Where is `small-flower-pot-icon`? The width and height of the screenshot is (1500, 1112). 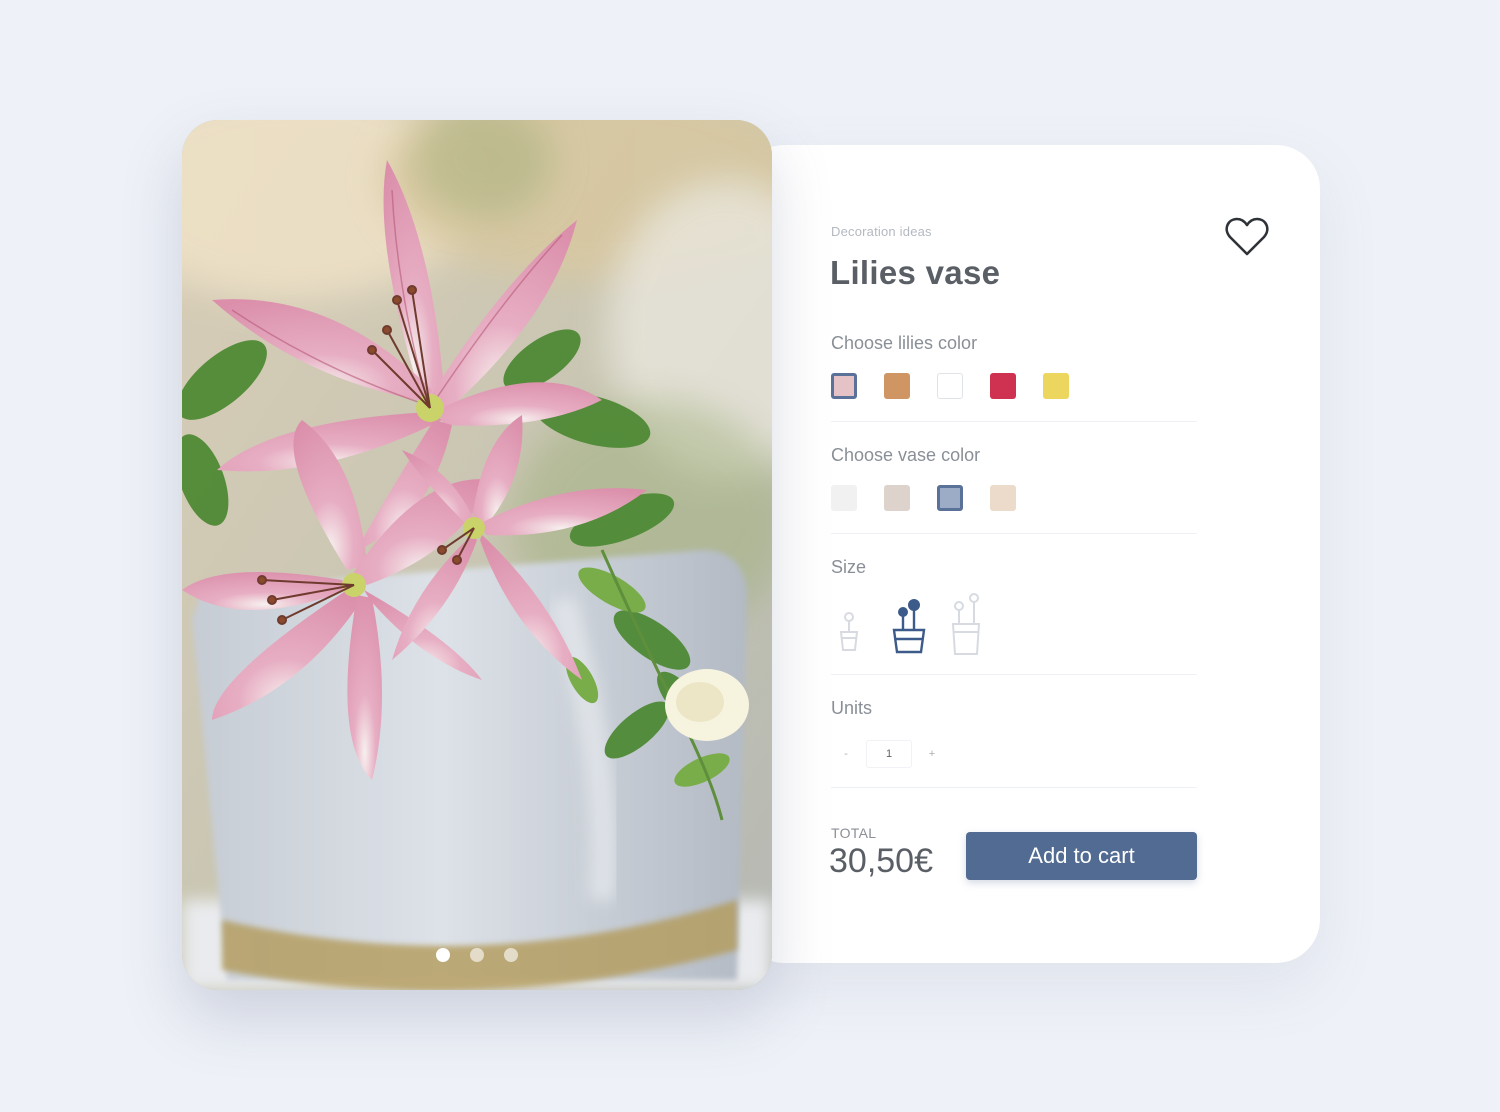
small-flower-pot-icon is located at coordinates (851, 624).